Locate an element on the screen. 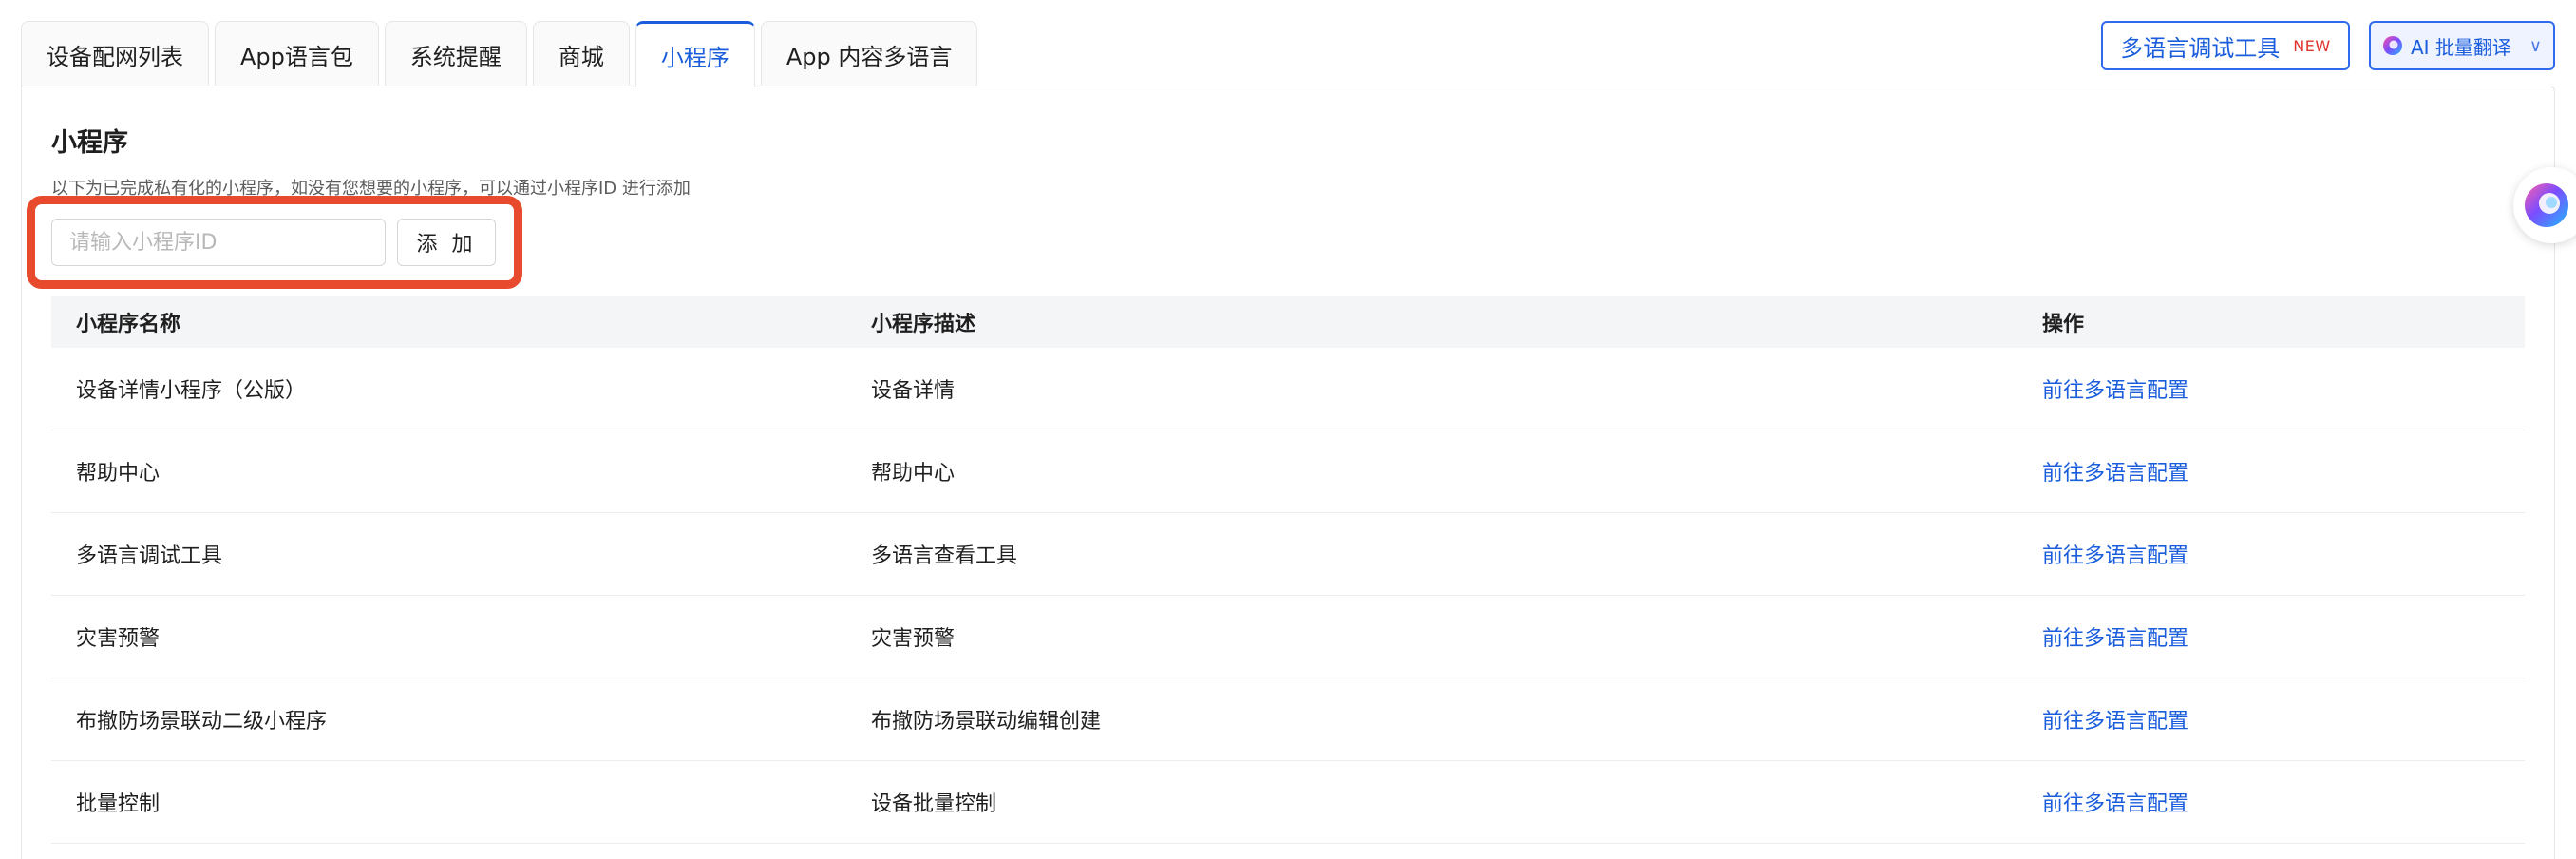 The width and height of the screenshot is (2576, 859). debug-tool-label: 多语言调试工具 is located at coordinates (2200, 48).